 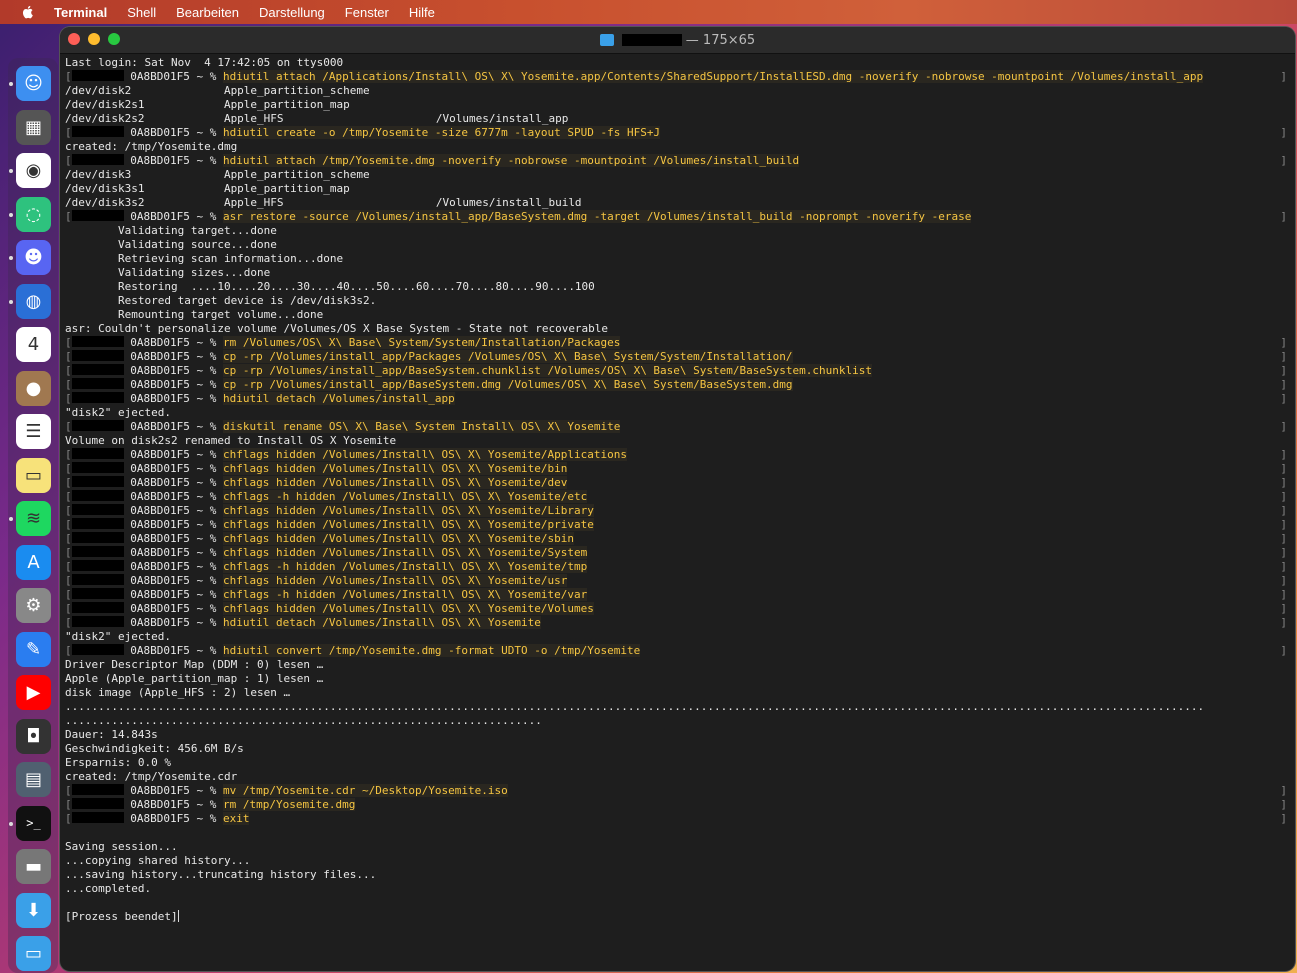 What do you see at coordinates (33, 910) in the screenshot?
I see `downloads-folder-icon: ⬇` at bounding box center [33, 910].